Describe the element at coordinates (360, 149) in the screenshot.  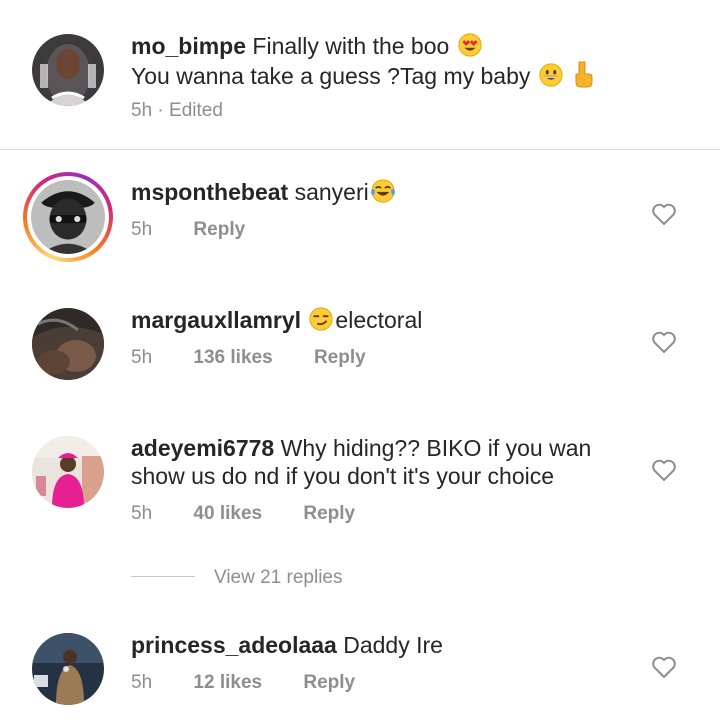
I see `caption-divider` at that location.